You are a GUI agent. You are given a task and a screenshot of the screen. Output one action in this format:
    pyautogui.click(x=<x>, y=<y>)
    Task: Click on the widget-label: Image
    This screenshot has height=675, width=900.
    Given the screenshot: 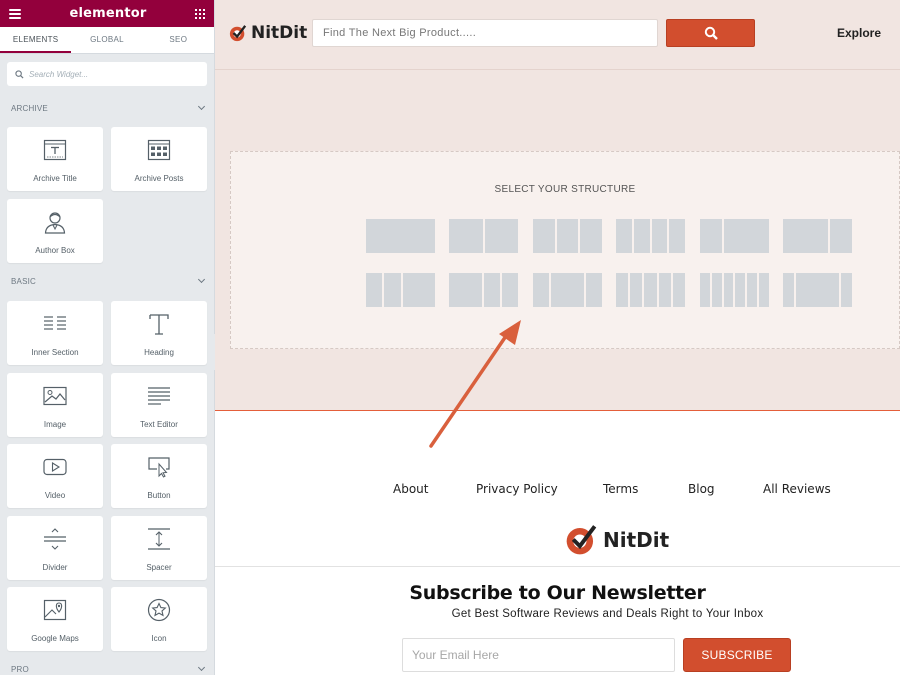 What is the action you would take?
    pyautogui.click(x=55, y=424)
    